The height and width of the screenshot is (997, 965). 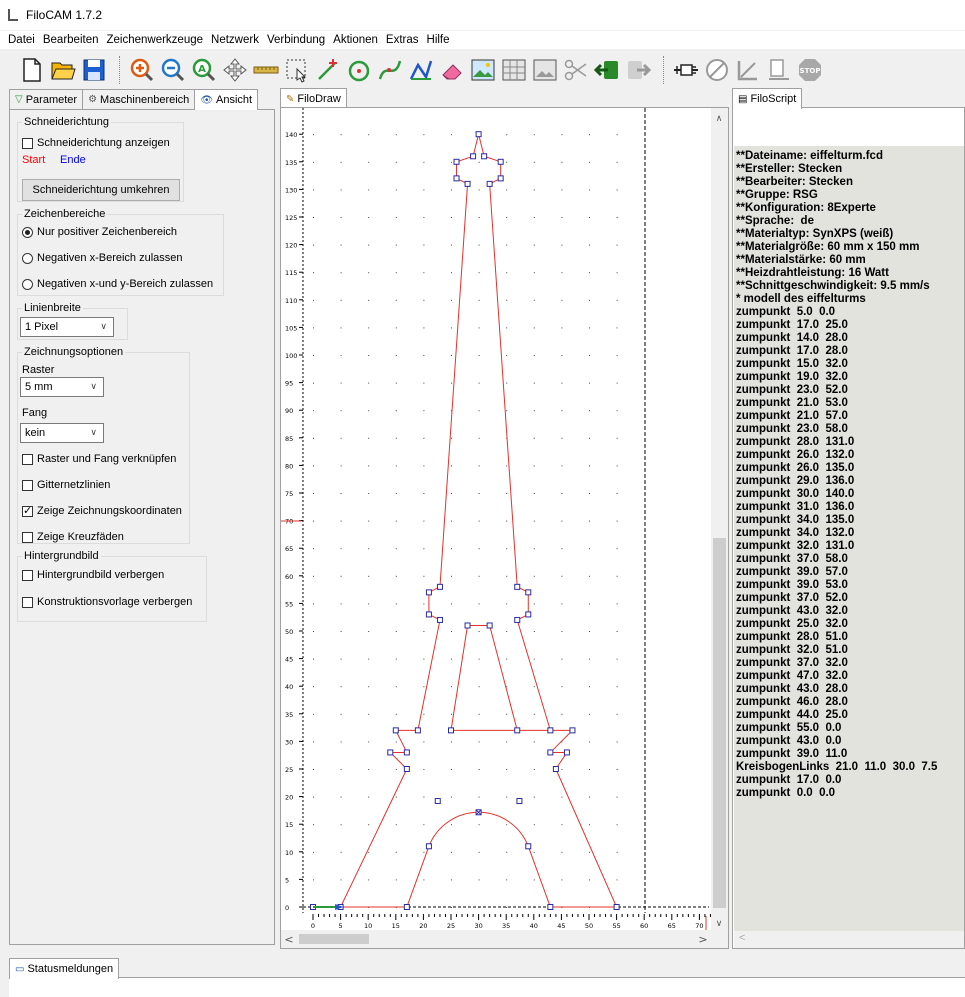 I want to click on line-tool-button, so click(x=328, y=70).